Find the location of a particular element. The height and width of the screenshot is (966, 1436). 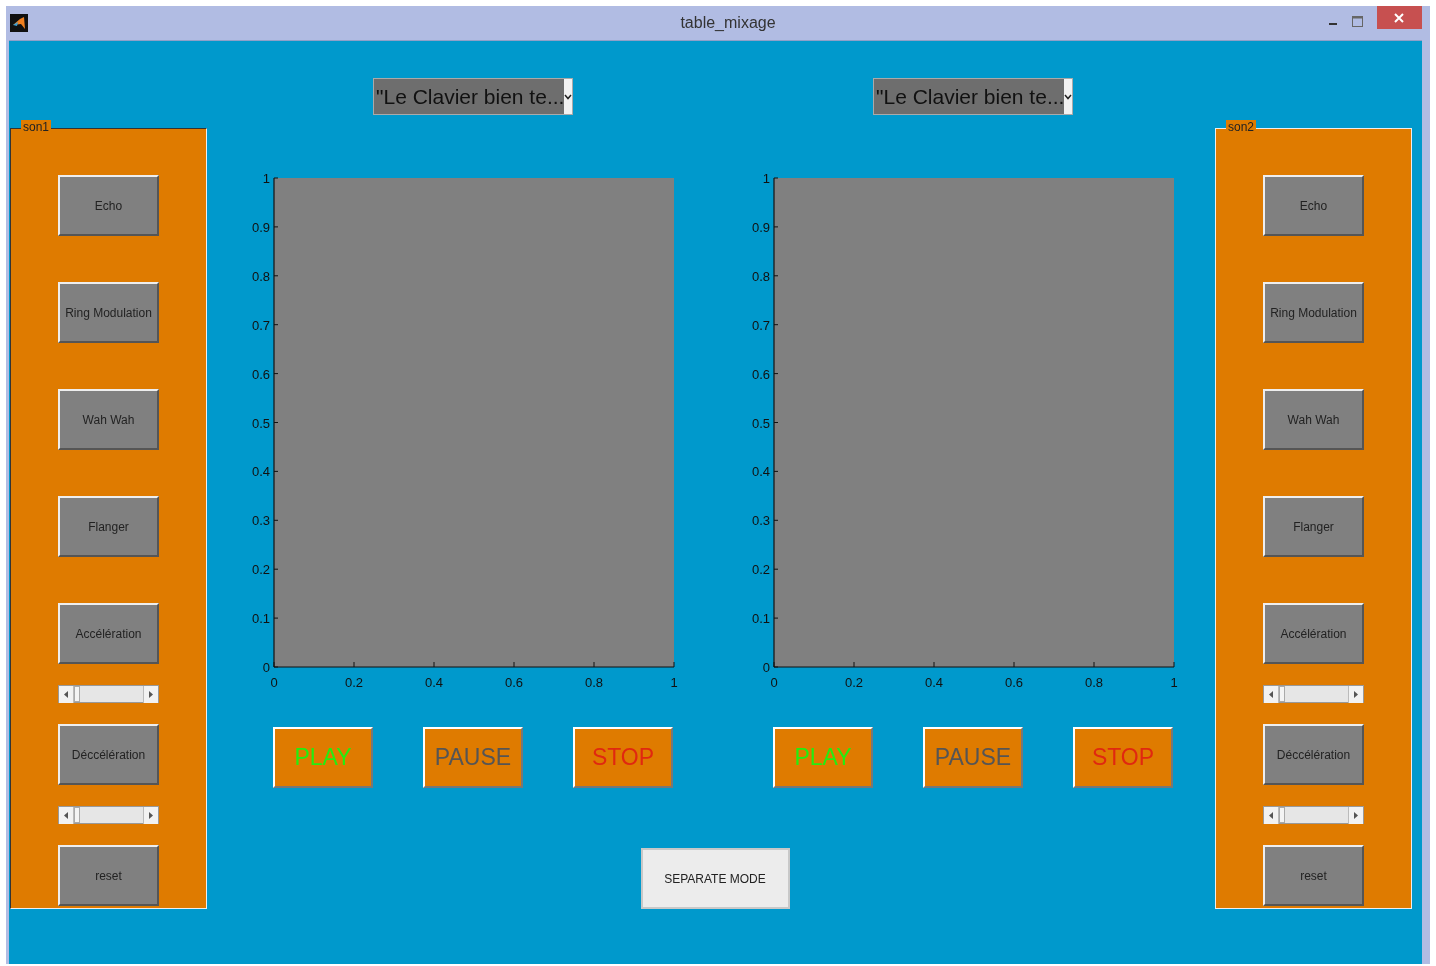

maximize-icon is located at coordinates (1357, 21).